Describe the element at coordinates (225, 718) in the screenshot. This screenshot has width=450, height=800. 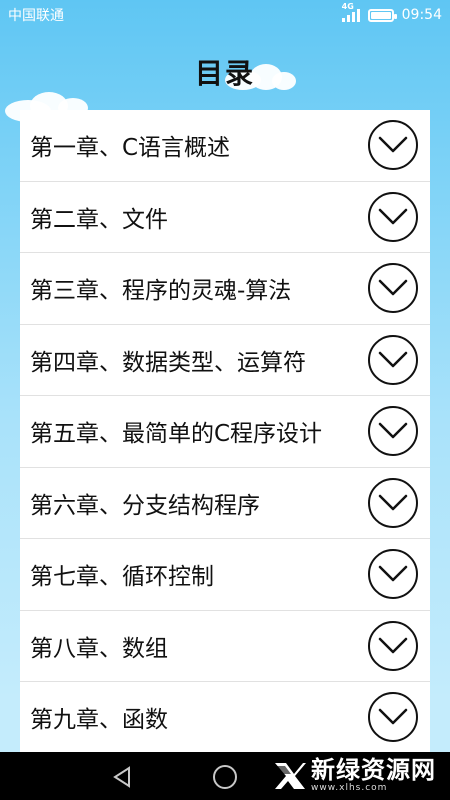
I see `chapter-item: 第九章、函数` at that location.